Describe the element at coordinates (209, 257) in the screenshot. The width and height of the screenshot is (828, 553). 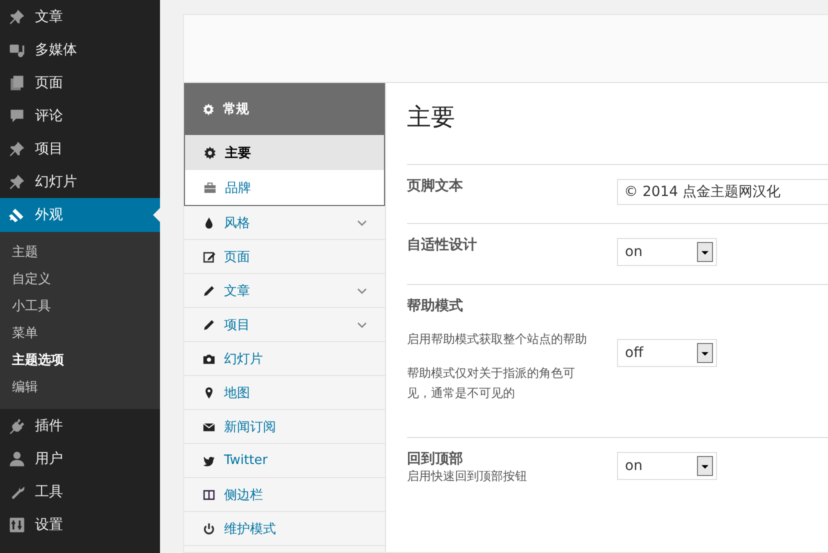
I see `edit-icon` at that location.